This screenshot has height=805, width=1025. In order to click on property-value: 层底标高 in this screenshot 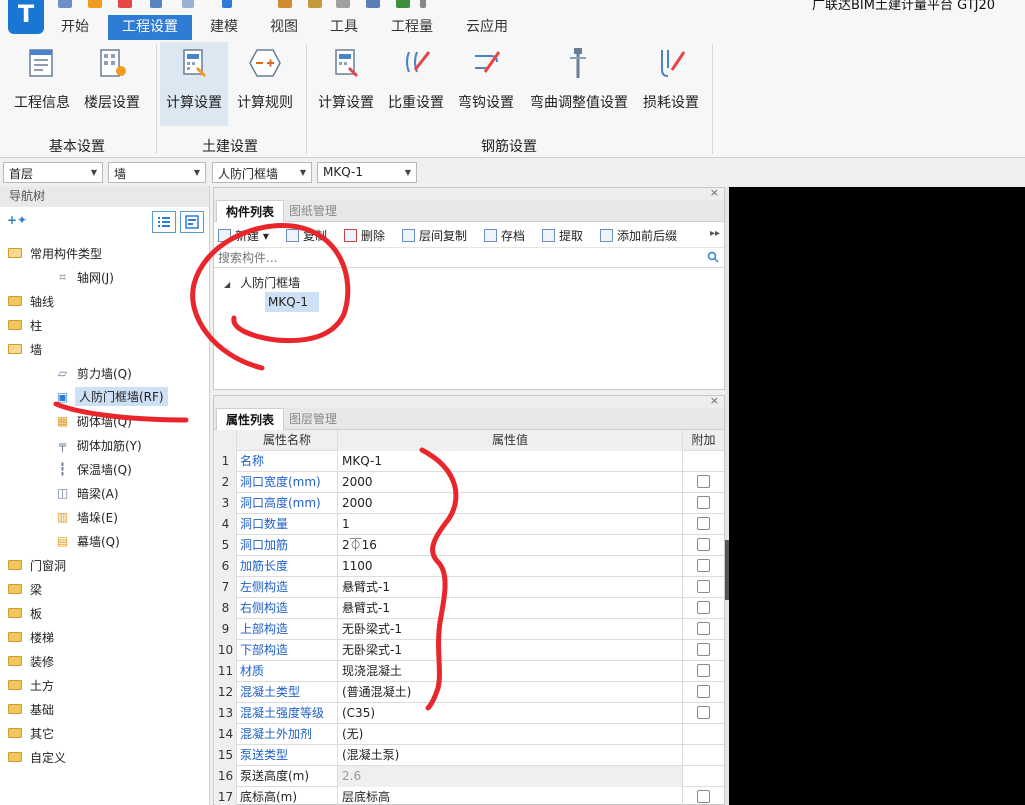, I will do `click(510, 796)`.